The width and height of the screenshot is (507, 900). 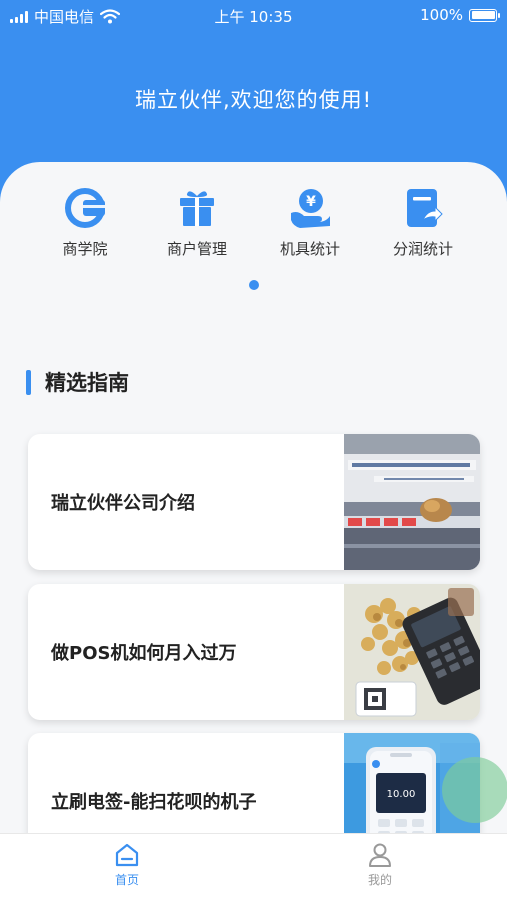 I want to click on card-title: 瑞立伙伴公司介绍, so click(x=123, y=503).